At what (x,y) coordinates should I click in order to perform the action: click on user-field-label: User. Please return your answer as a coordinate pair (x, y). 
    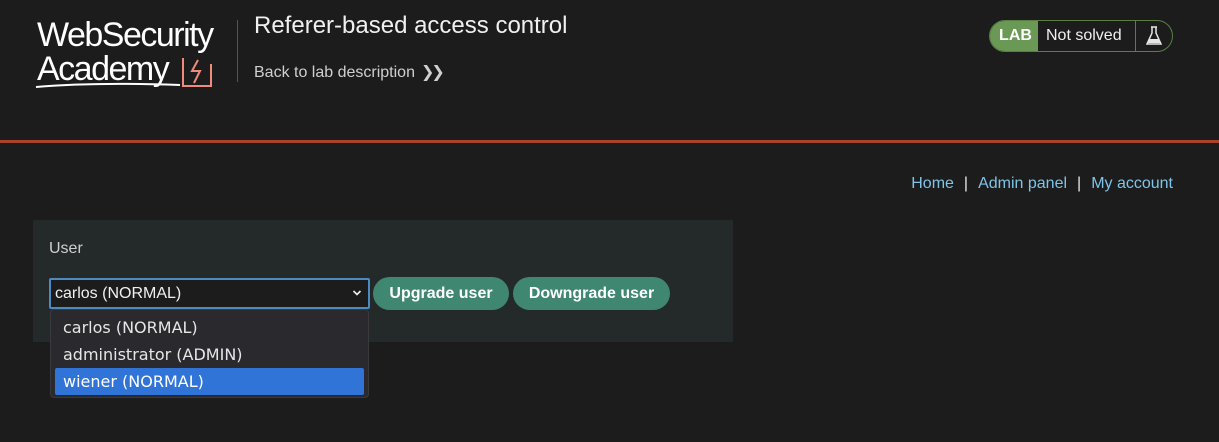
    Looking at the image, I should click on (66, 248).